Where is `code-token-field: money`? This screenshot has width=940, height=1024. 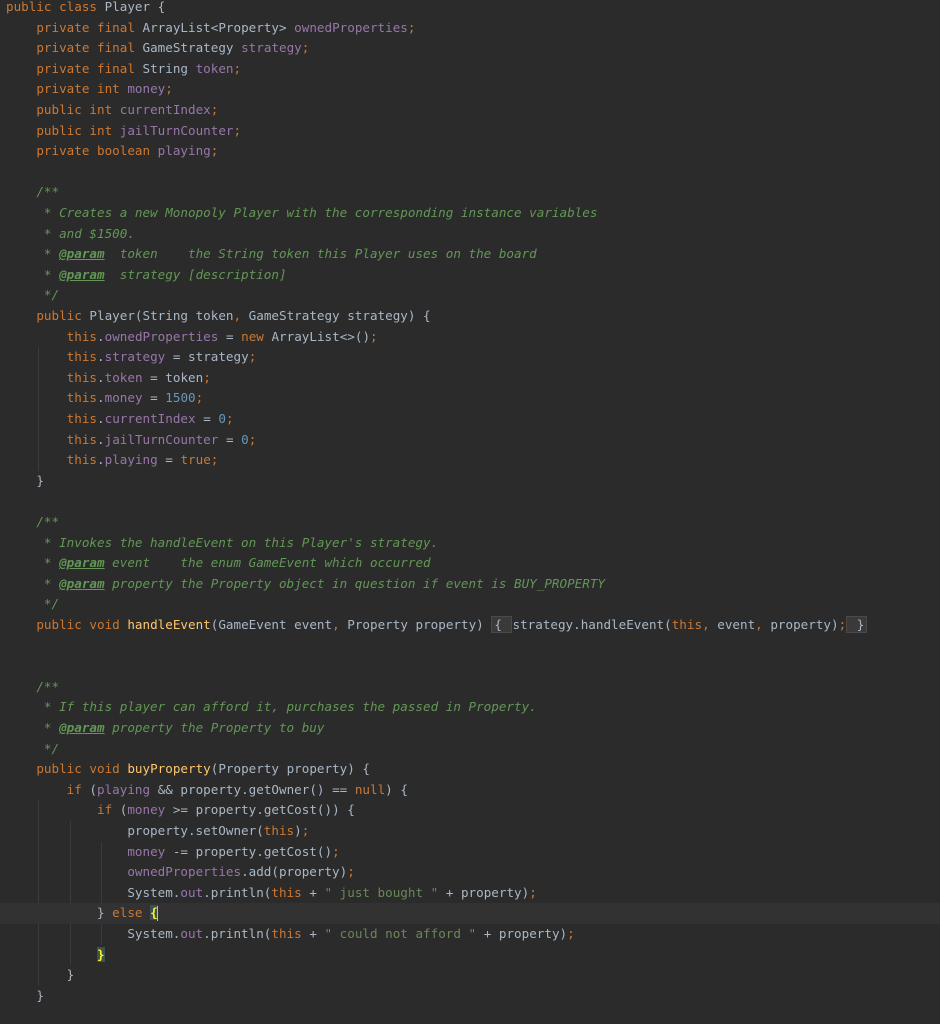 code-token-field: money is located at coordinates (146, 89).